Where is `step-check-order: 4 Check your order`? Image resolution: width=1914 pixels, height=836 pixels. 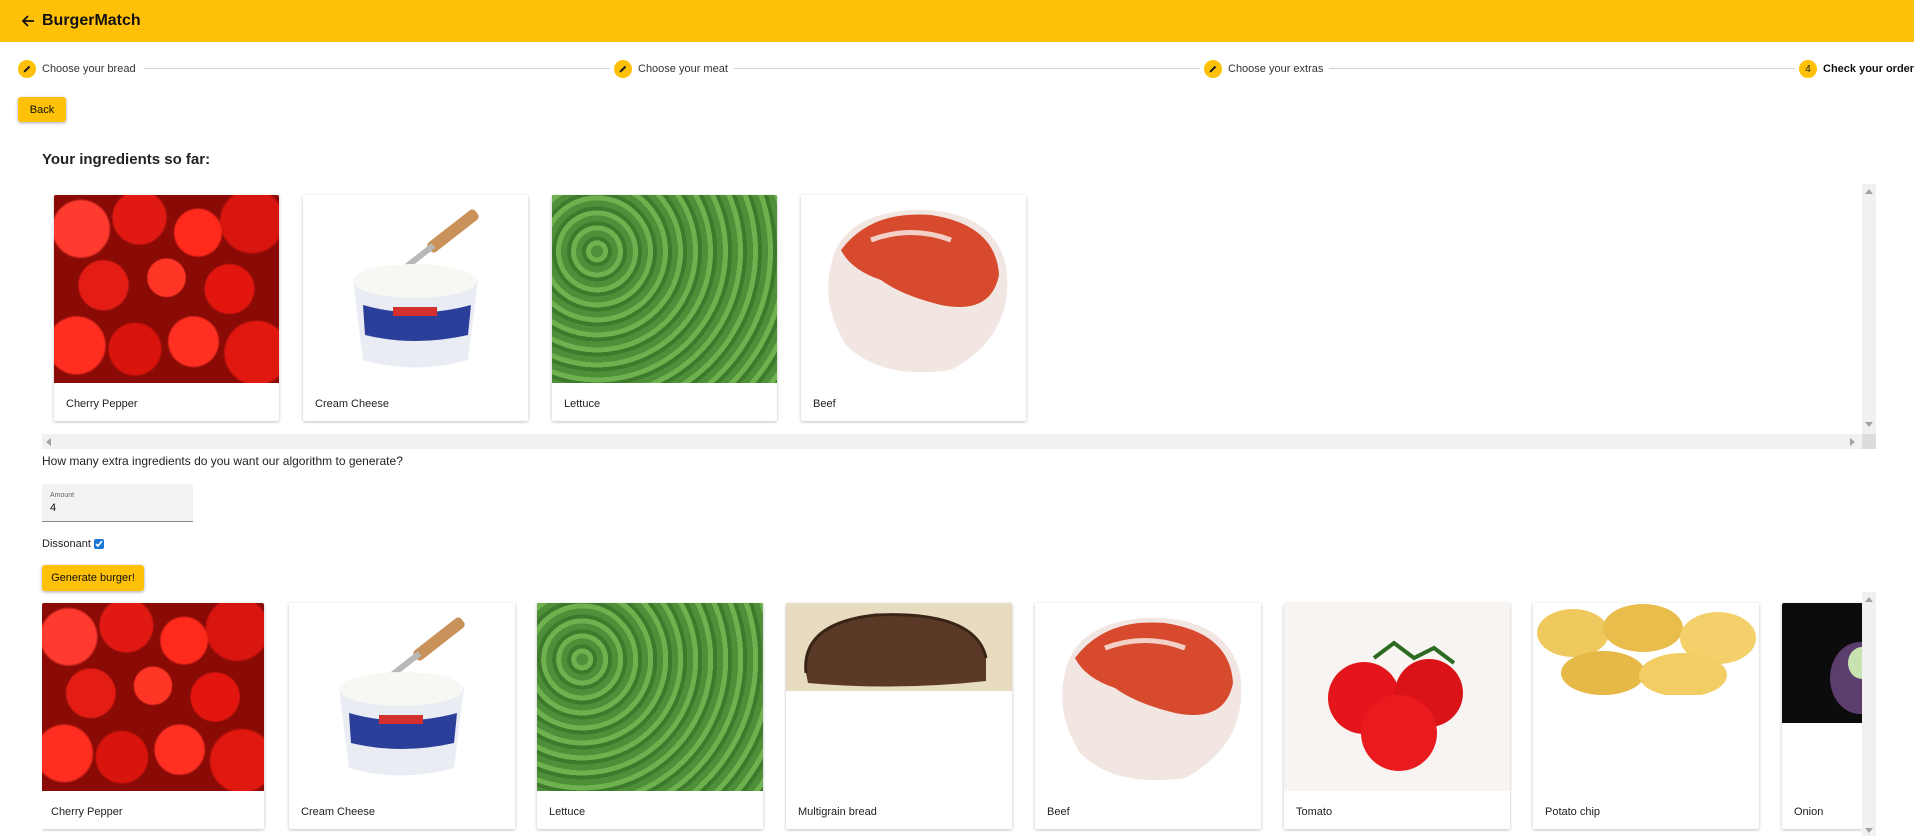 step-check-order: 4 Check your order is located at coordinates (1855, 69).